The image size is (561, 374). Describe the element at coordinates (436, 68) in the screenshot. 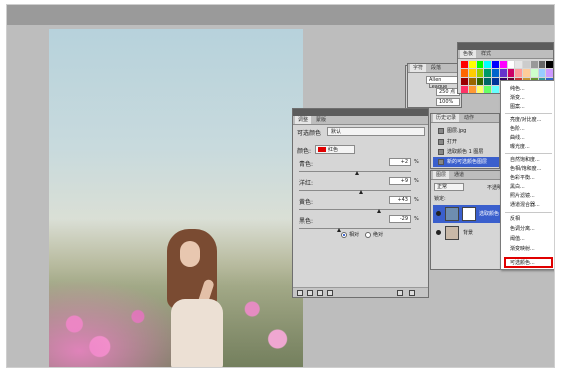

I see `tab-paragraph: 段落` at that location.